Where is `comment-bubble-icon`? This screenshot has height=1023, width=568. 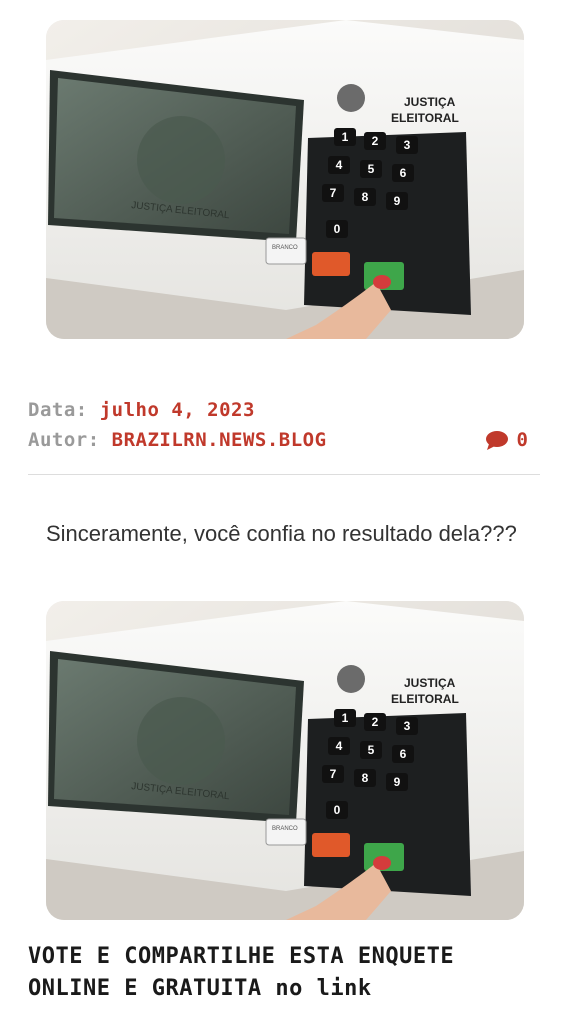
comment-bubble-icon is located at coordinates (496, 440).